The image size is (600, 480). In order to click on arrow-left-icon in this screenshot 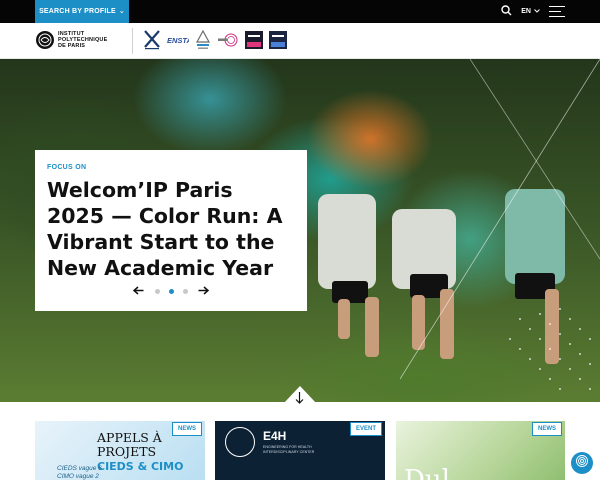, I will do `click(139, 291)`.